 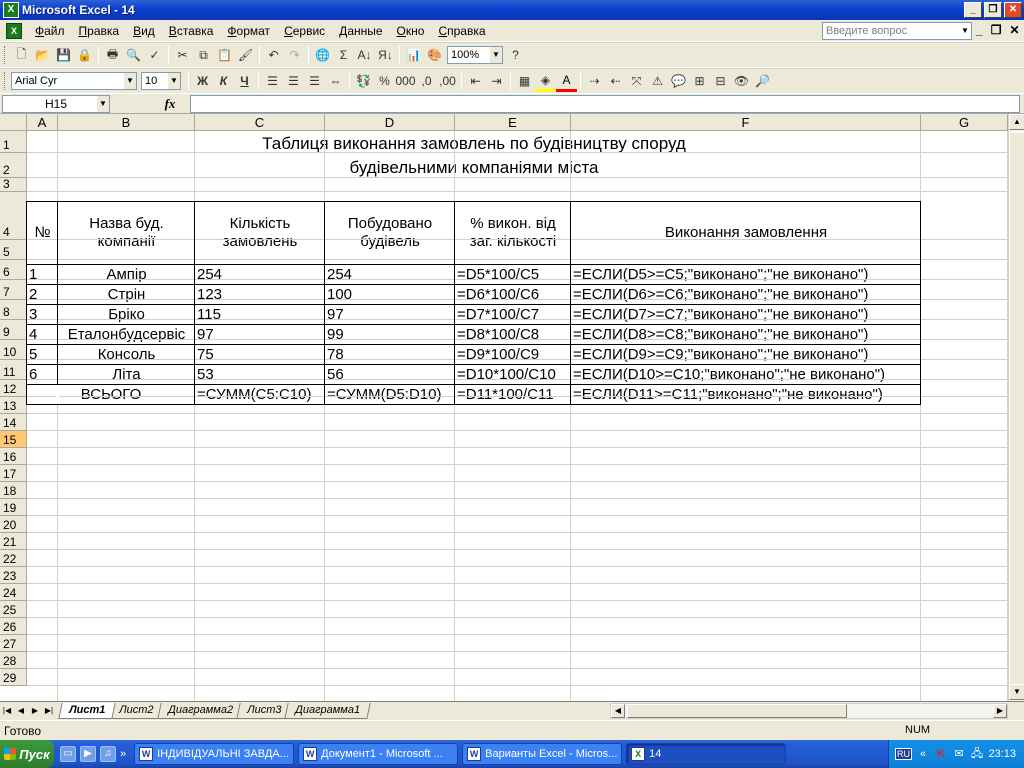 What do you see at coordinates (1000, 711) in the screenshot?
I see `scroll-right-icon: ▶` at bounding box center [1000, 711].